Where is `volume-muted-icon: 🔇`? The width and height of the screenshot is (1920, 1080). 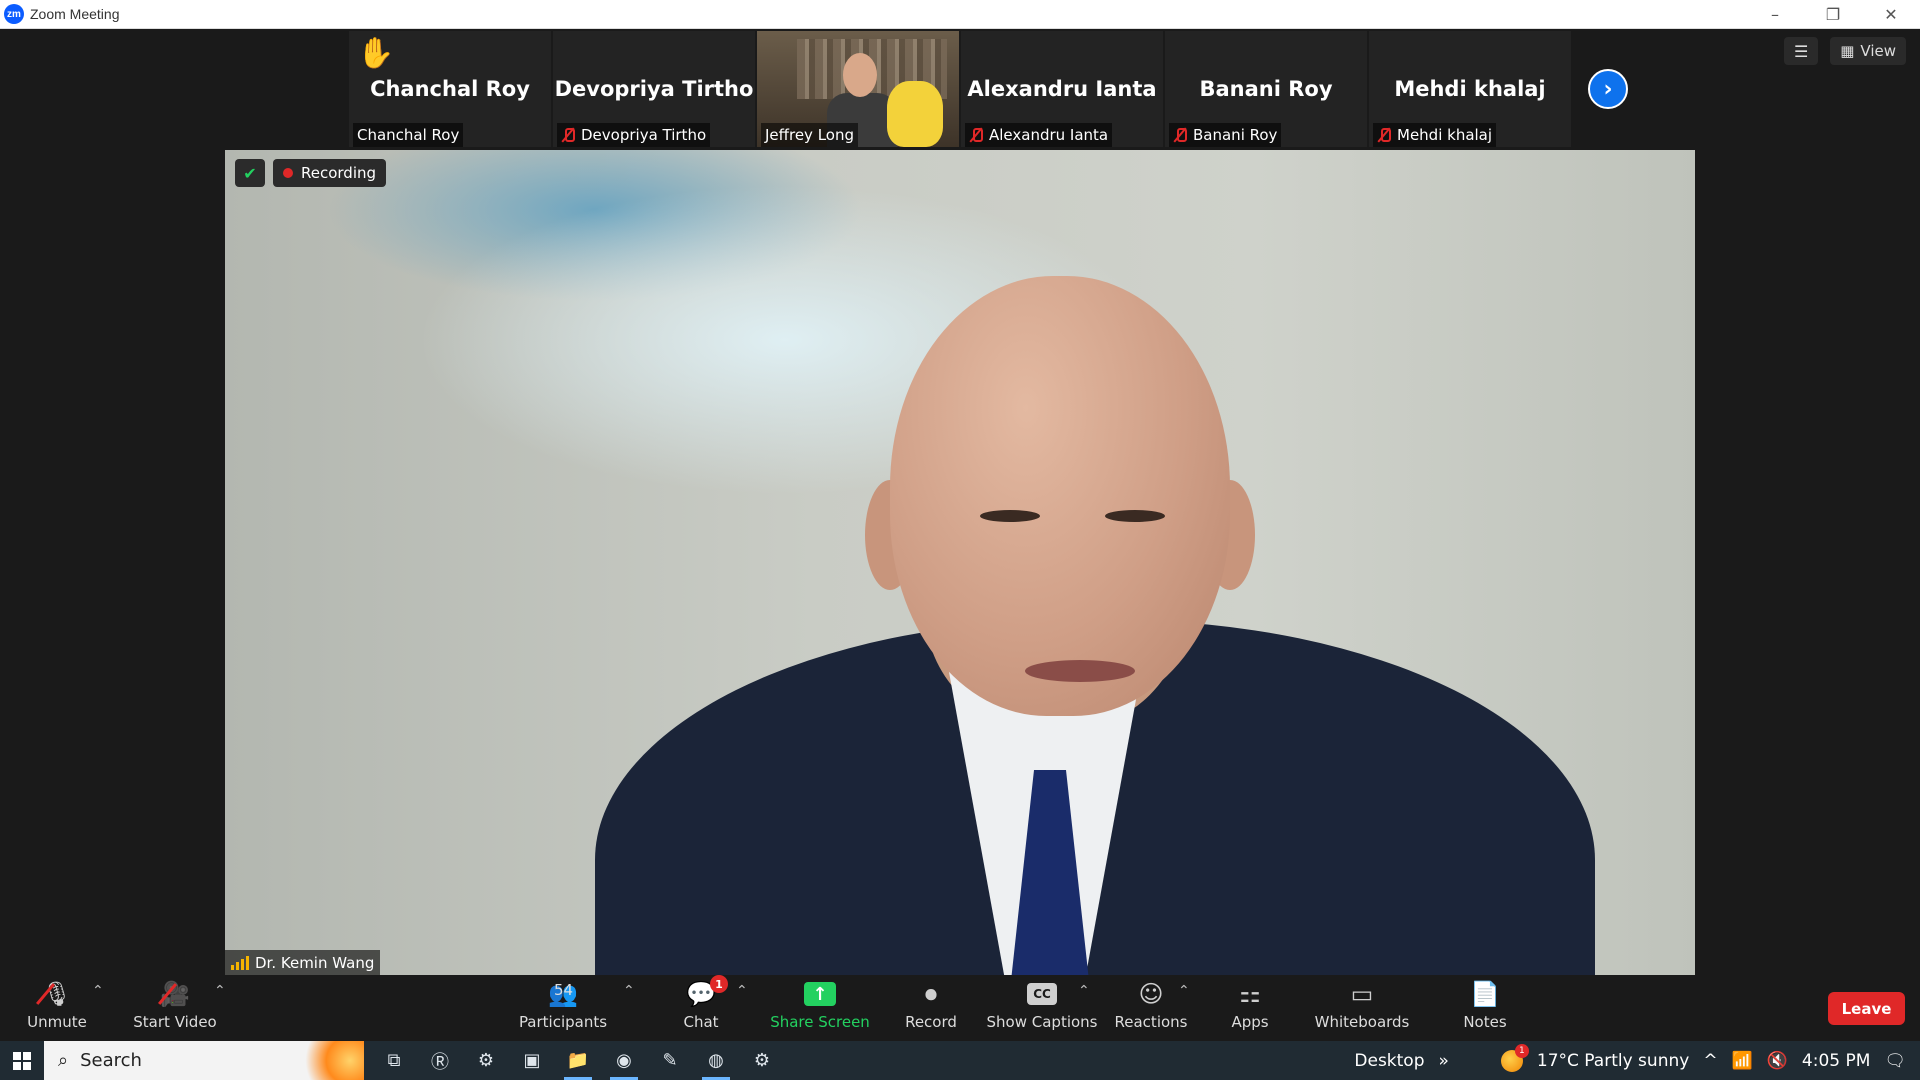
volume-muted-icon: 🔇 is located at coordinates (1777, 1061).